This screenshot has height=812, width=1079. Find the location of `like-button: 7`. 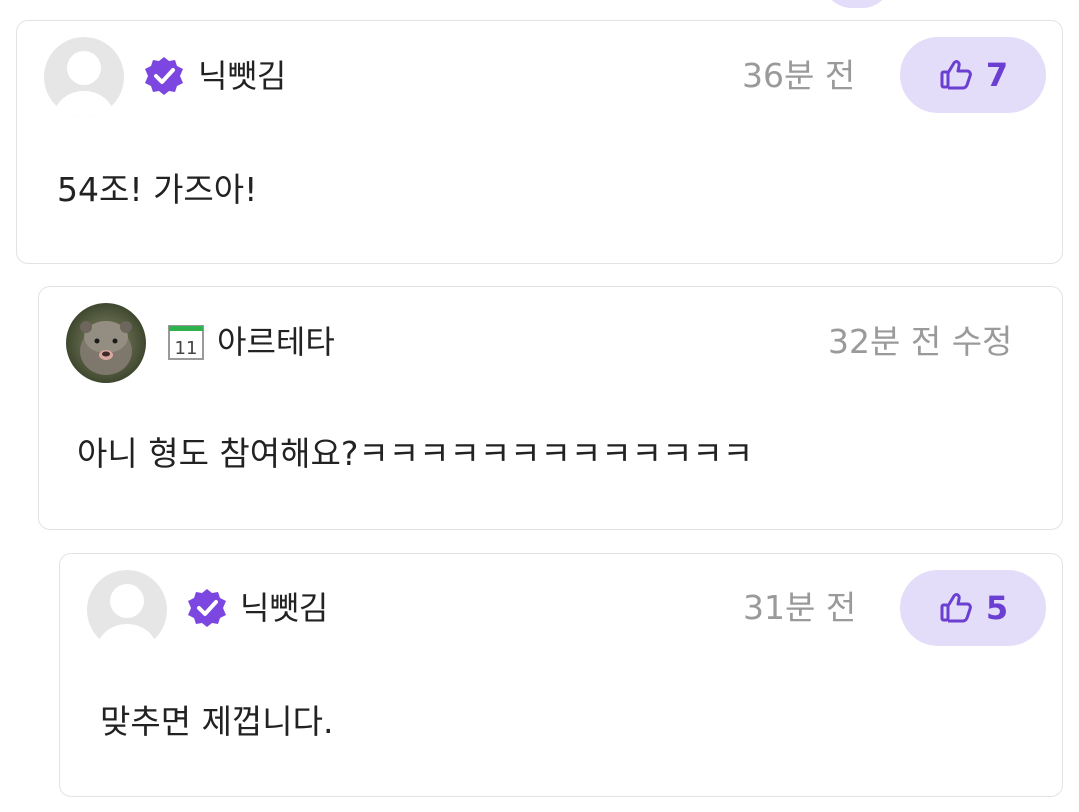

like-button: 7 is located at coordinates (973, 75).